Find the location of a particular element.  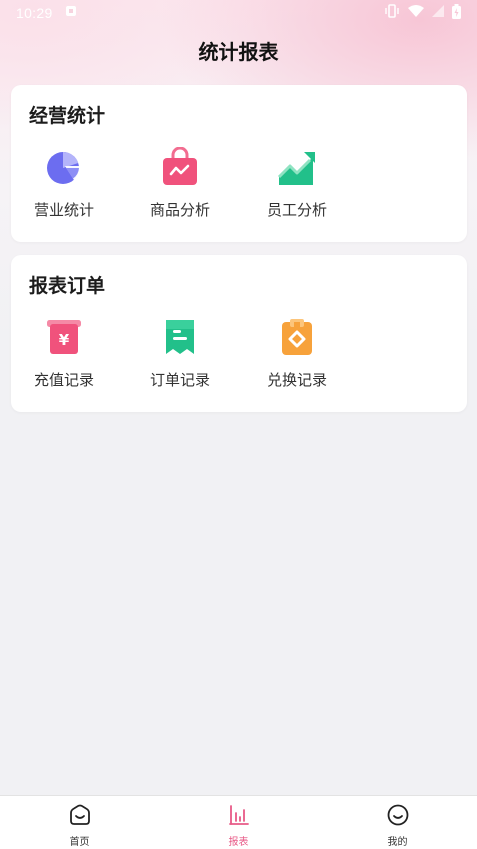

vibrate-icon is located at coordinates (392, 13).